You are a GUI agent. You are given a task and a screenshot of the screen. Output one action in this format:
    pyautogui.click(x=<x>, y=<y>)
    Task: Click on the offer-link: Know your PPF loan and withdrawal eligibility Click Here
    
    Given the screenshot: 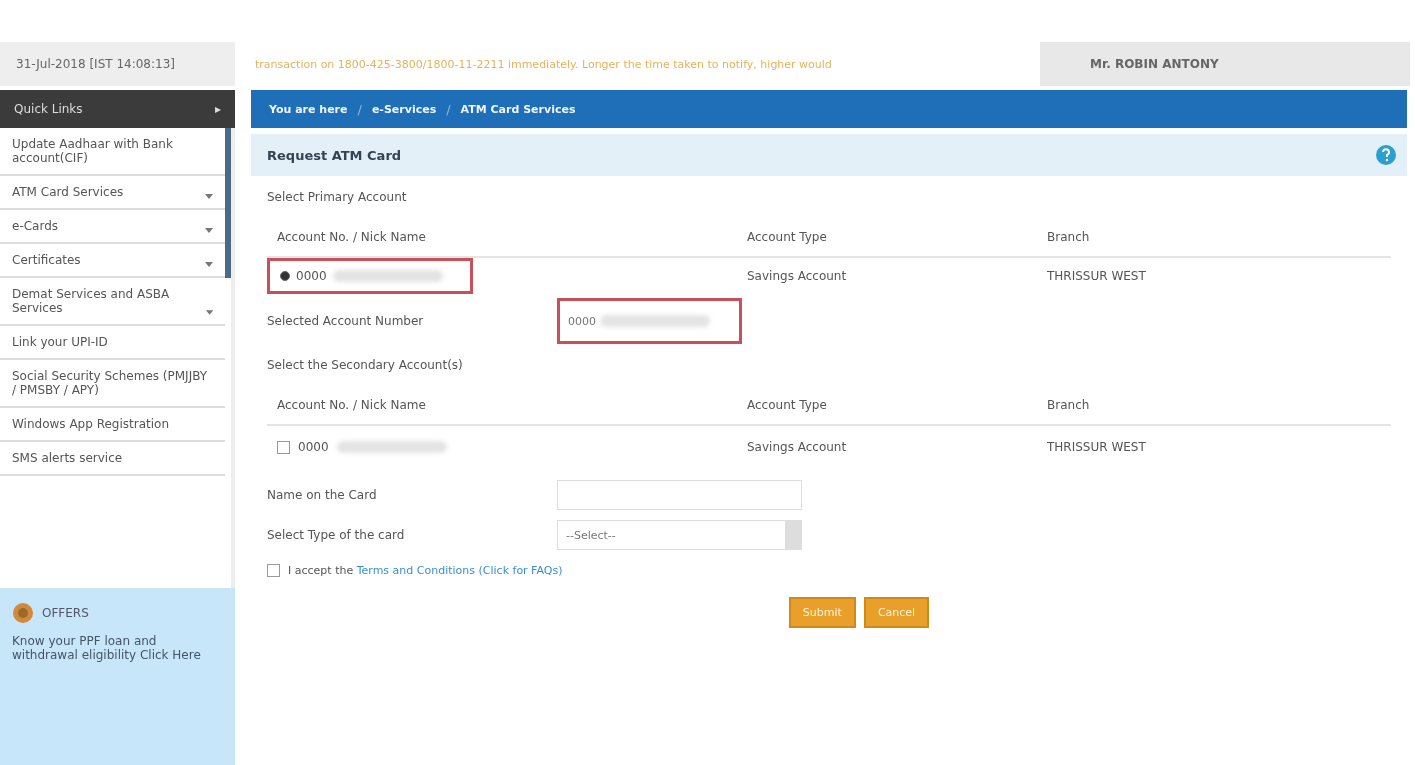 What is the action you would take?
    pyautogui.click(x=117, y=648)
    